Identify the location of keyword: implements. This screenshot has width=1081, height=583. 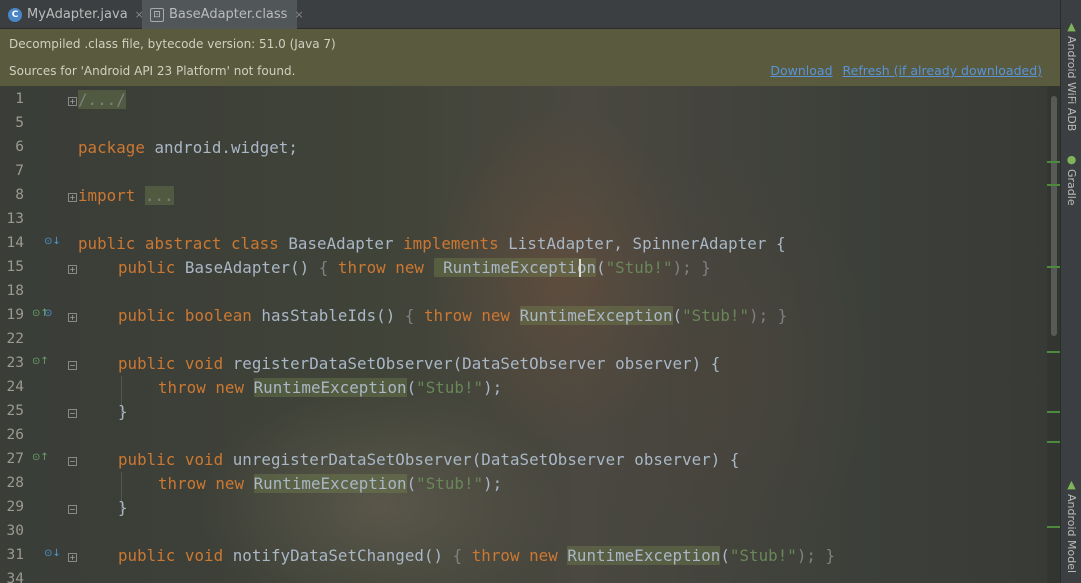
(451, 243).